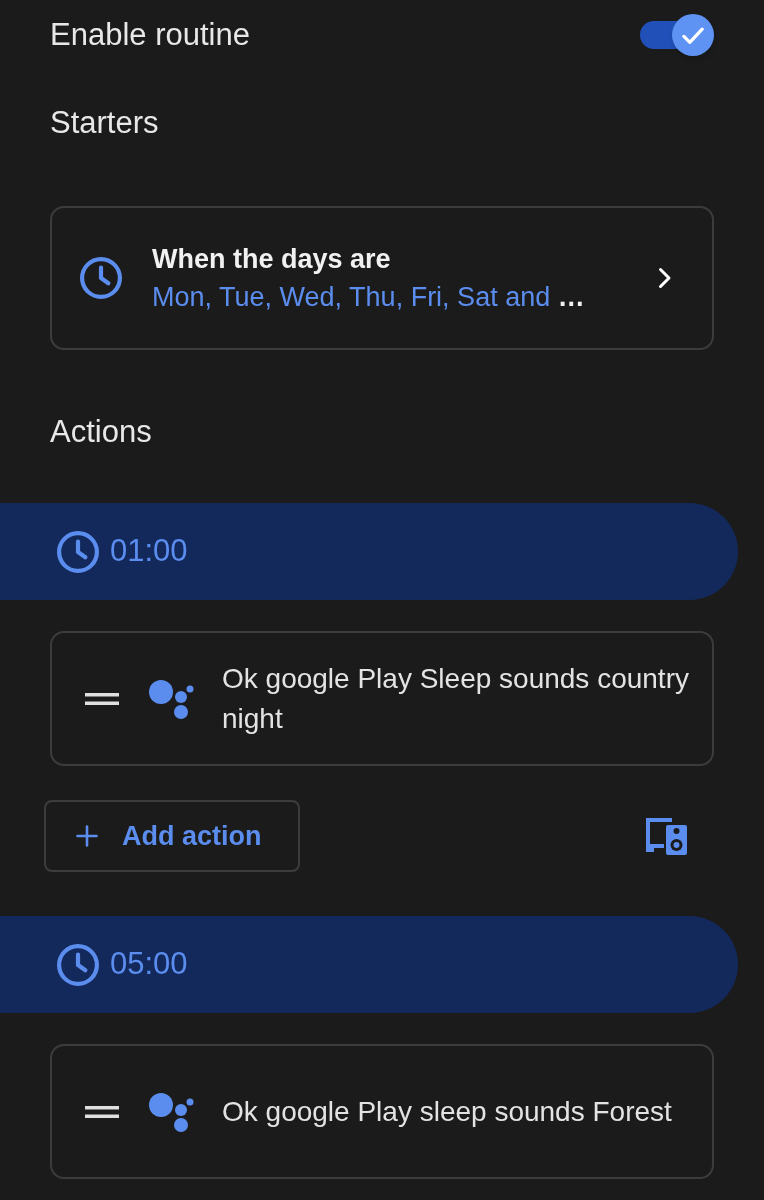 This screenshot has width=764, height=1200. I want to click on starter-title: When the days are, so click(272, 259).